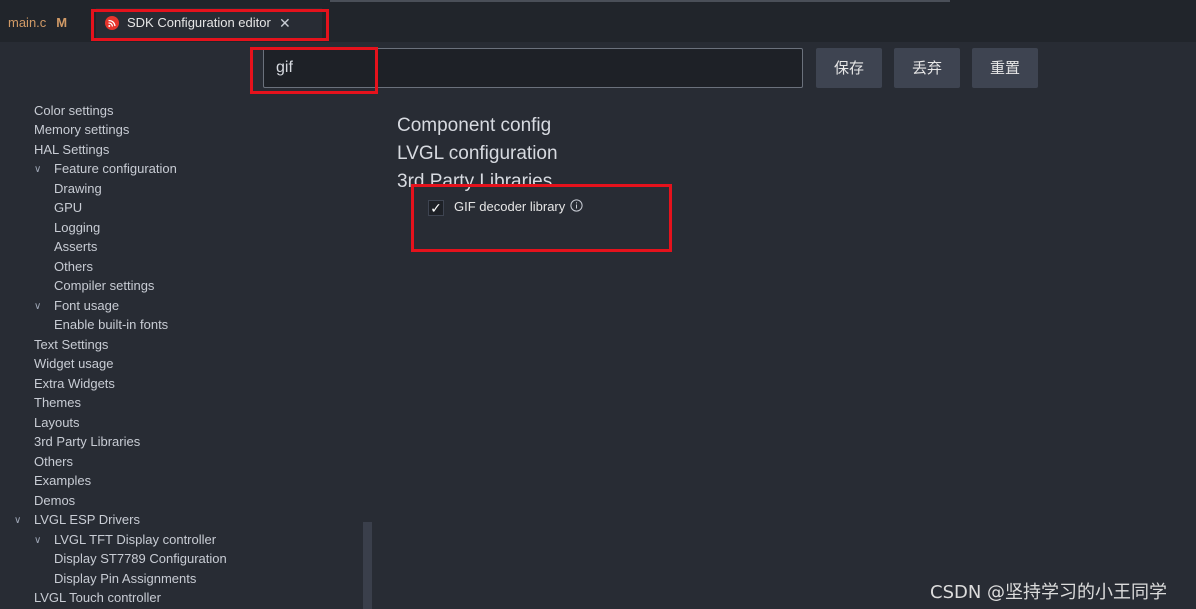  Describe the element at coordinates (71, 149) in the screenshot. I see `sidebar-item-hal-settings: HAL Settings` at that location.